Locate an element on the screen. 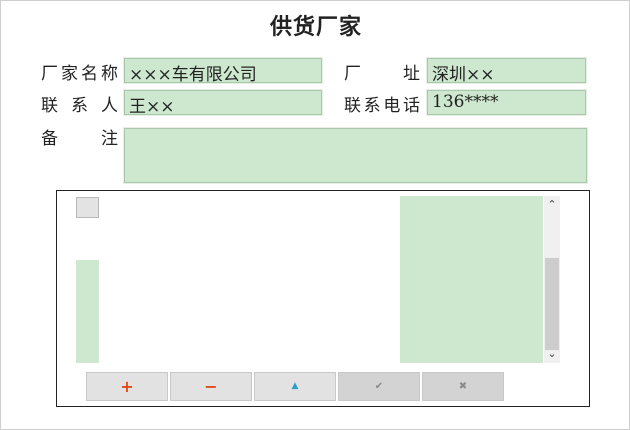  row-selector-button is located at coordinates (87, 207).